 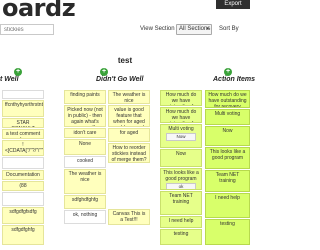 What do you see at coordinates (39, 11) in the screenshot?
I see `app-logo: oardz` at bounding box center [39, 11].